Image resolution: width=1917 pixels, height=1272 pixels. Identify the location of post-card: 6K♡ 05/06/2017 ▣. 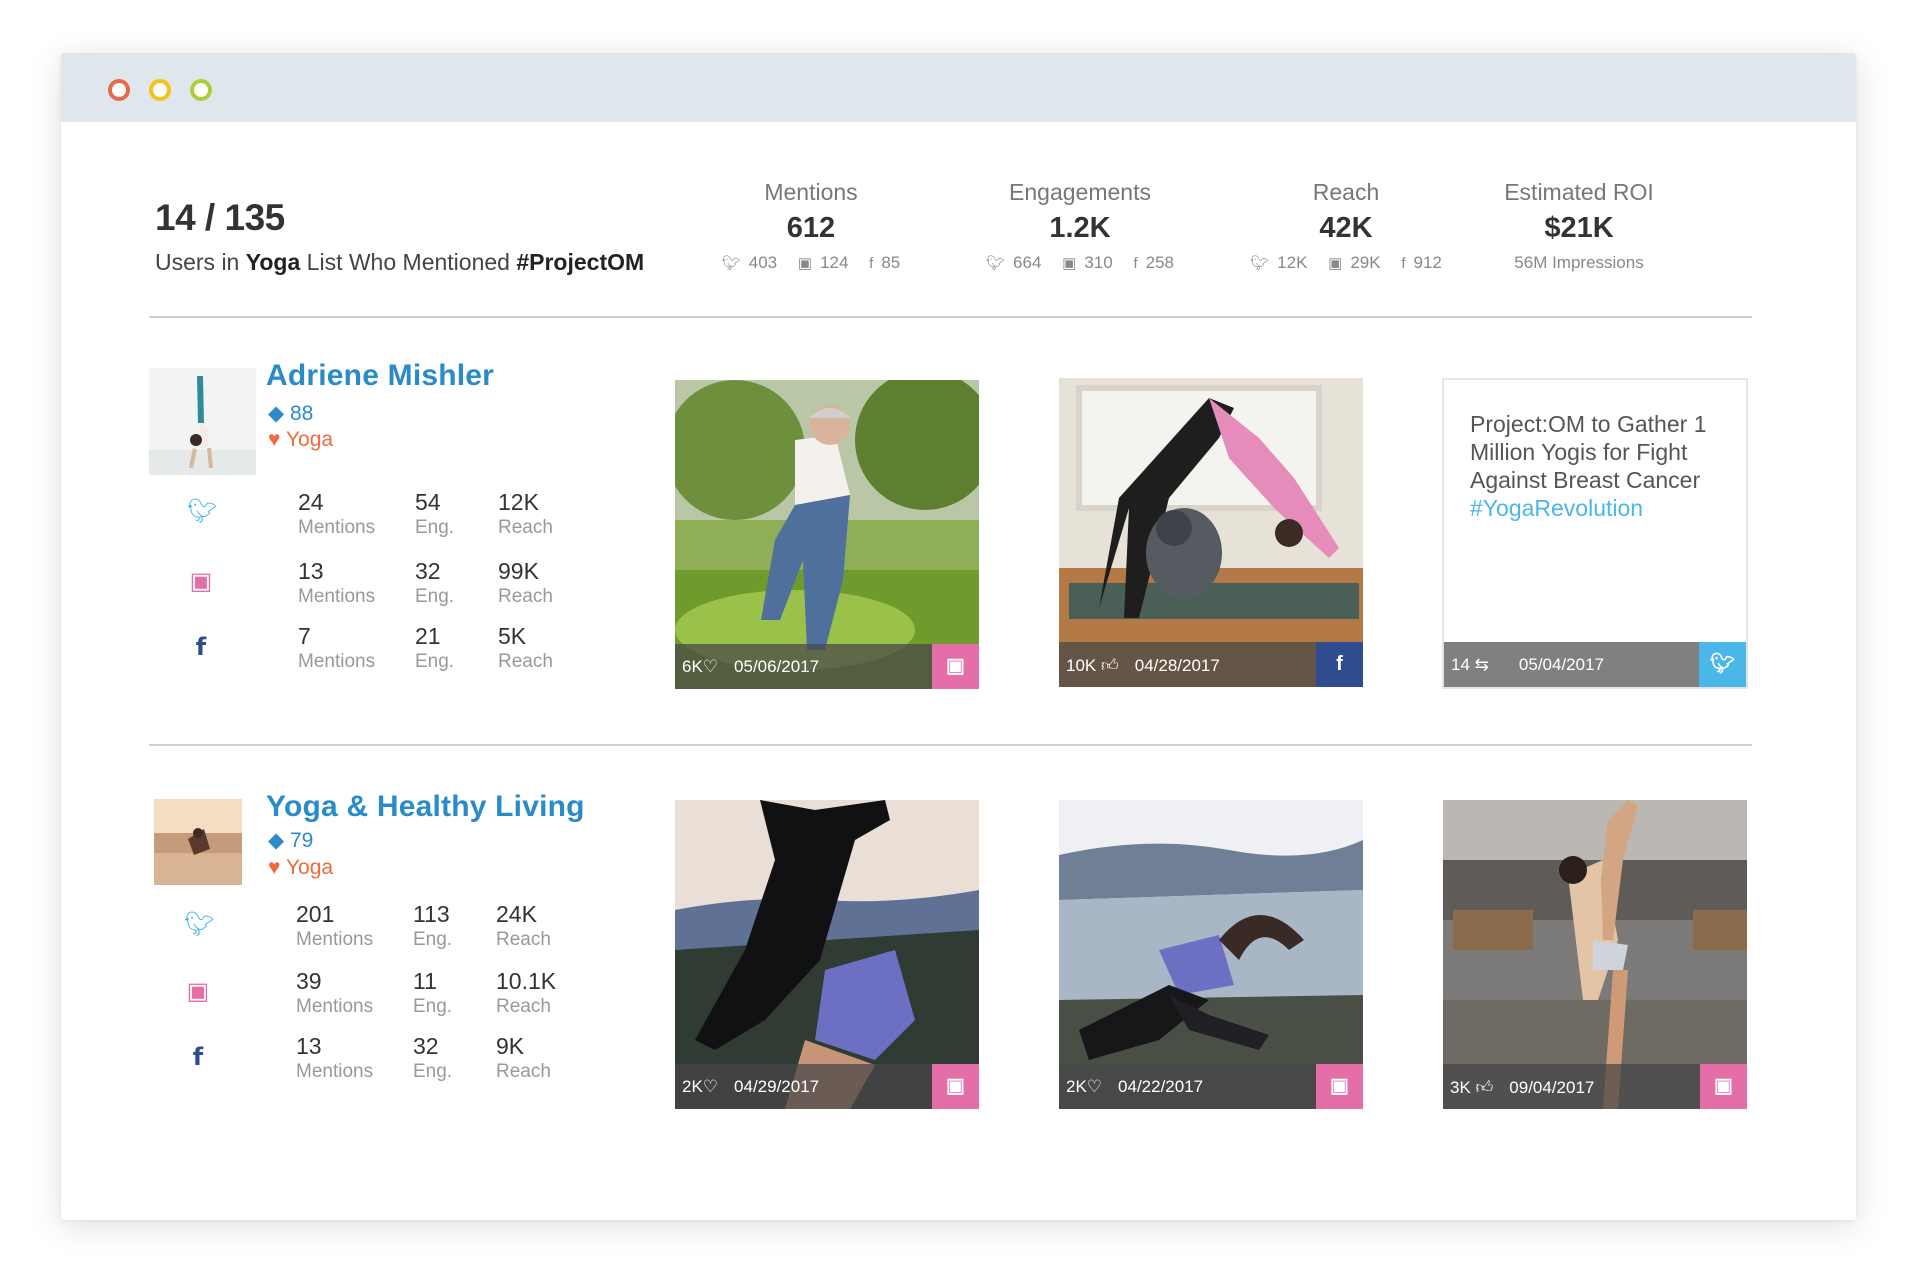
(827, 534).